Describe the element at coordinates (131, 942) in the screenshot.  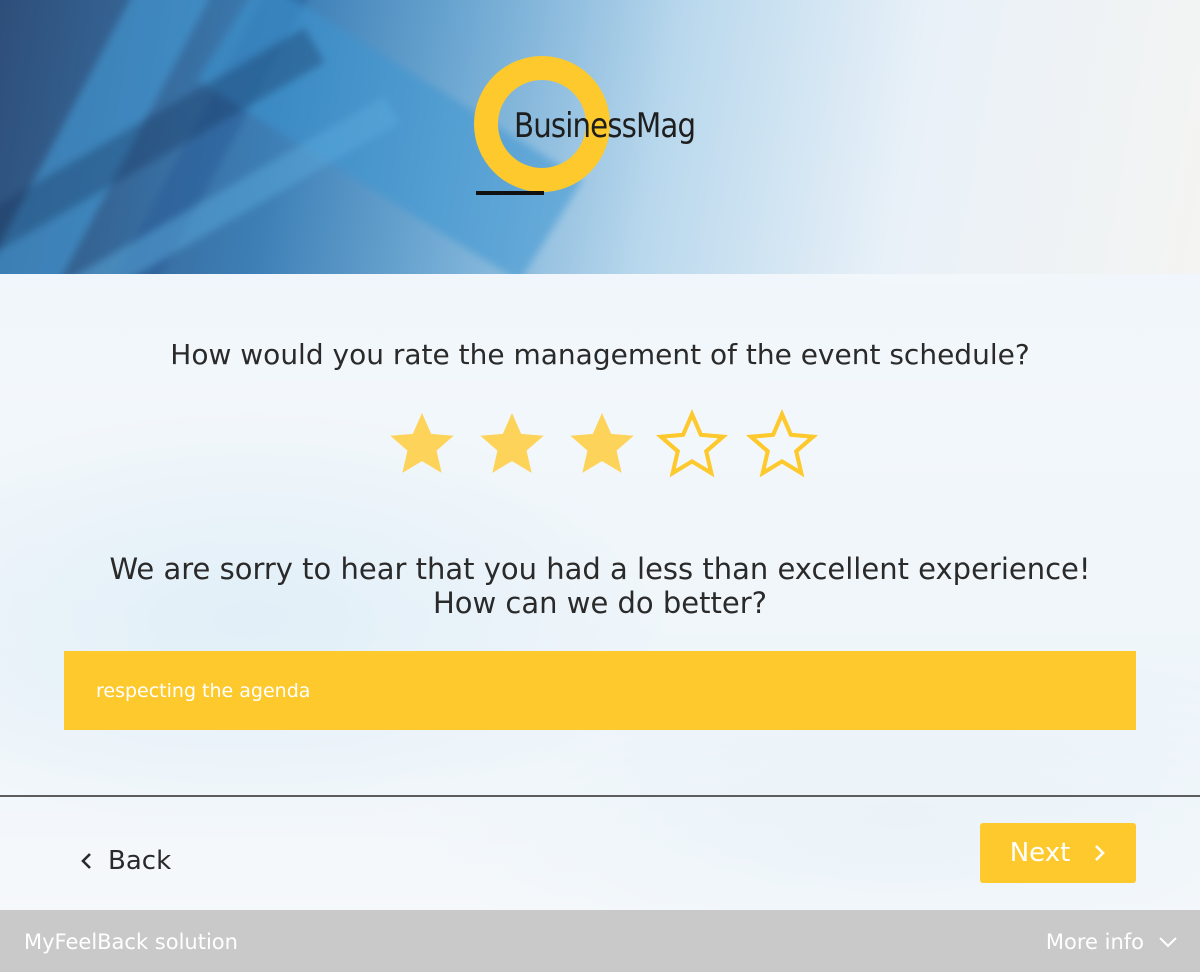
I see `footer-brand-text: MyFeelBack solution` at that location.